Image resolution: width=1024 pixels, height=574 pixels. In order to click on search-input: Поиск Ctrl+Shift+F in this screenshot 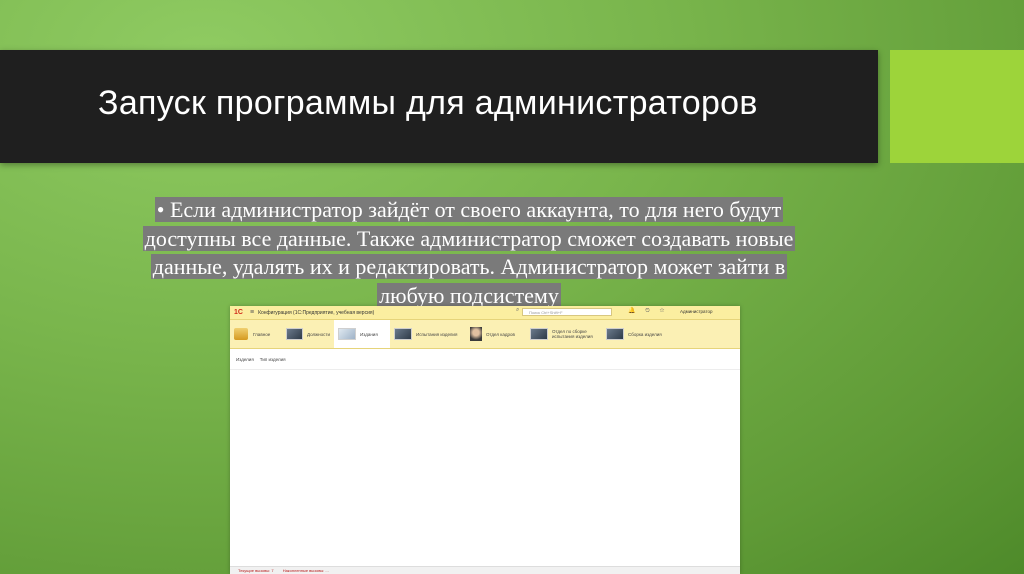, I will do `click(567, 312)`.